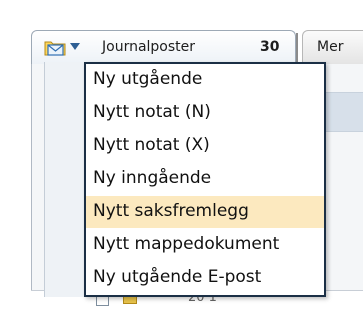 The height and width of the screenshot is (309, 363). I want to click on tab-more: Mer, so click(332, 47).